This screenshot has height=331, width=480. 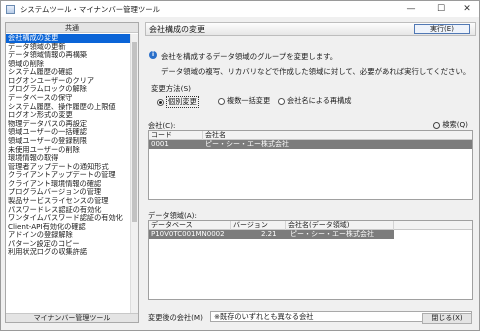 I want to click on sidebar-item: 製品サービスライセンスの管理, so click(x=69, y=201).